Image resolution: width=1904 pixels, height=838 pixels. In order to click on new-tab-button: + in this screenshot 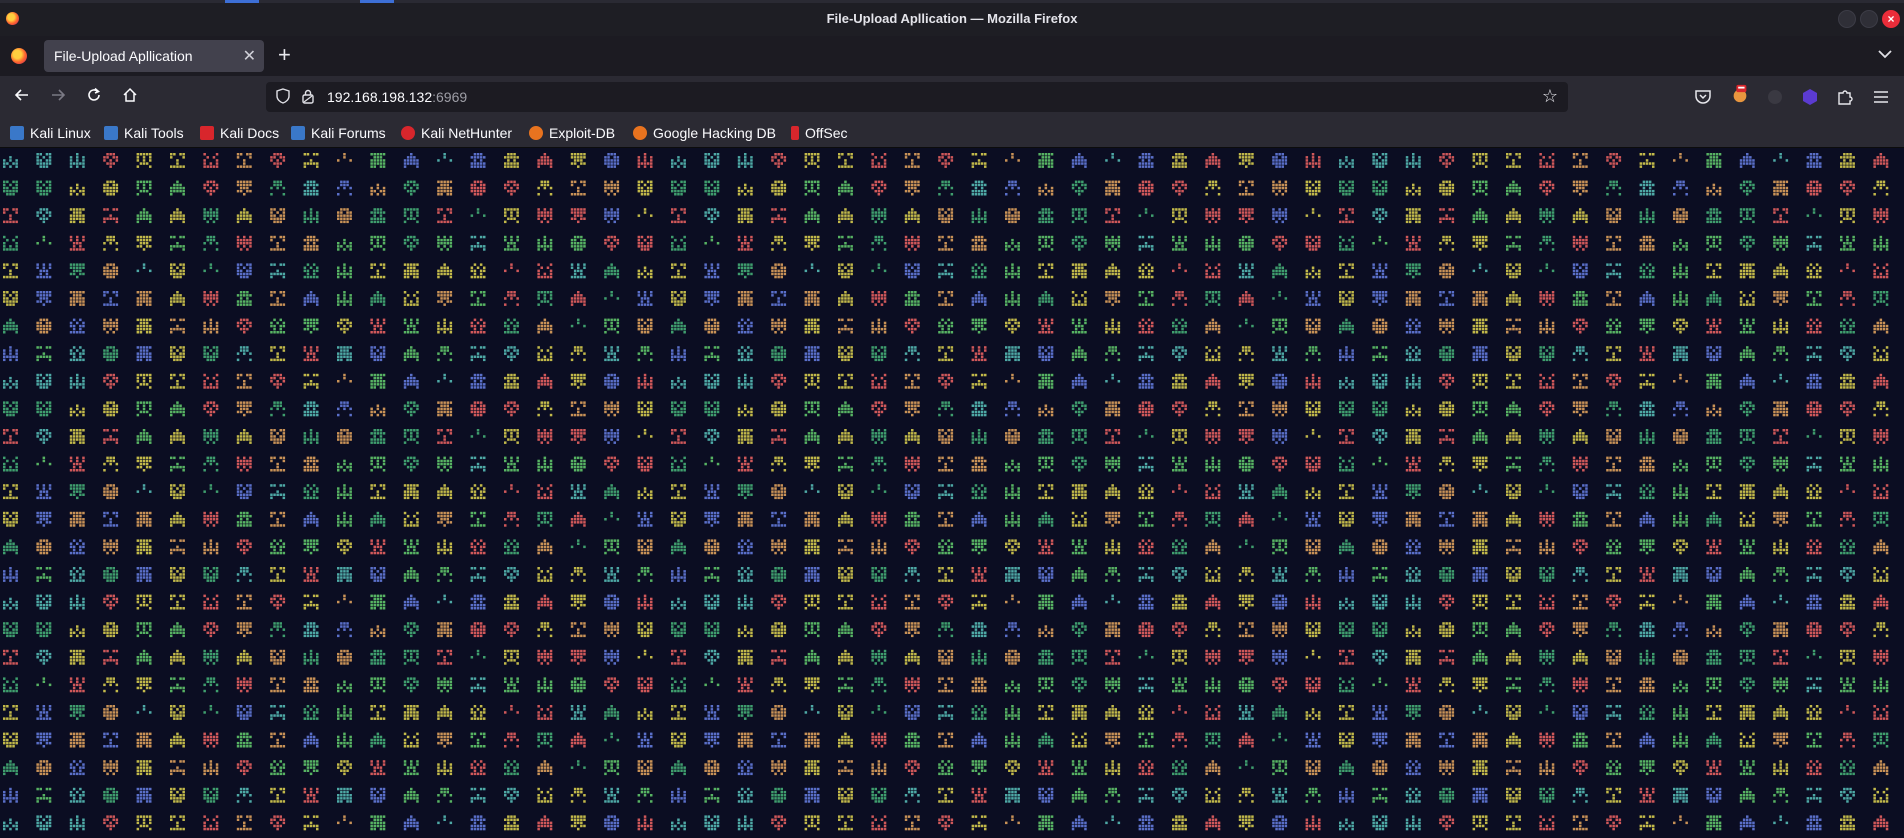, I will do `click(284, 55)`.